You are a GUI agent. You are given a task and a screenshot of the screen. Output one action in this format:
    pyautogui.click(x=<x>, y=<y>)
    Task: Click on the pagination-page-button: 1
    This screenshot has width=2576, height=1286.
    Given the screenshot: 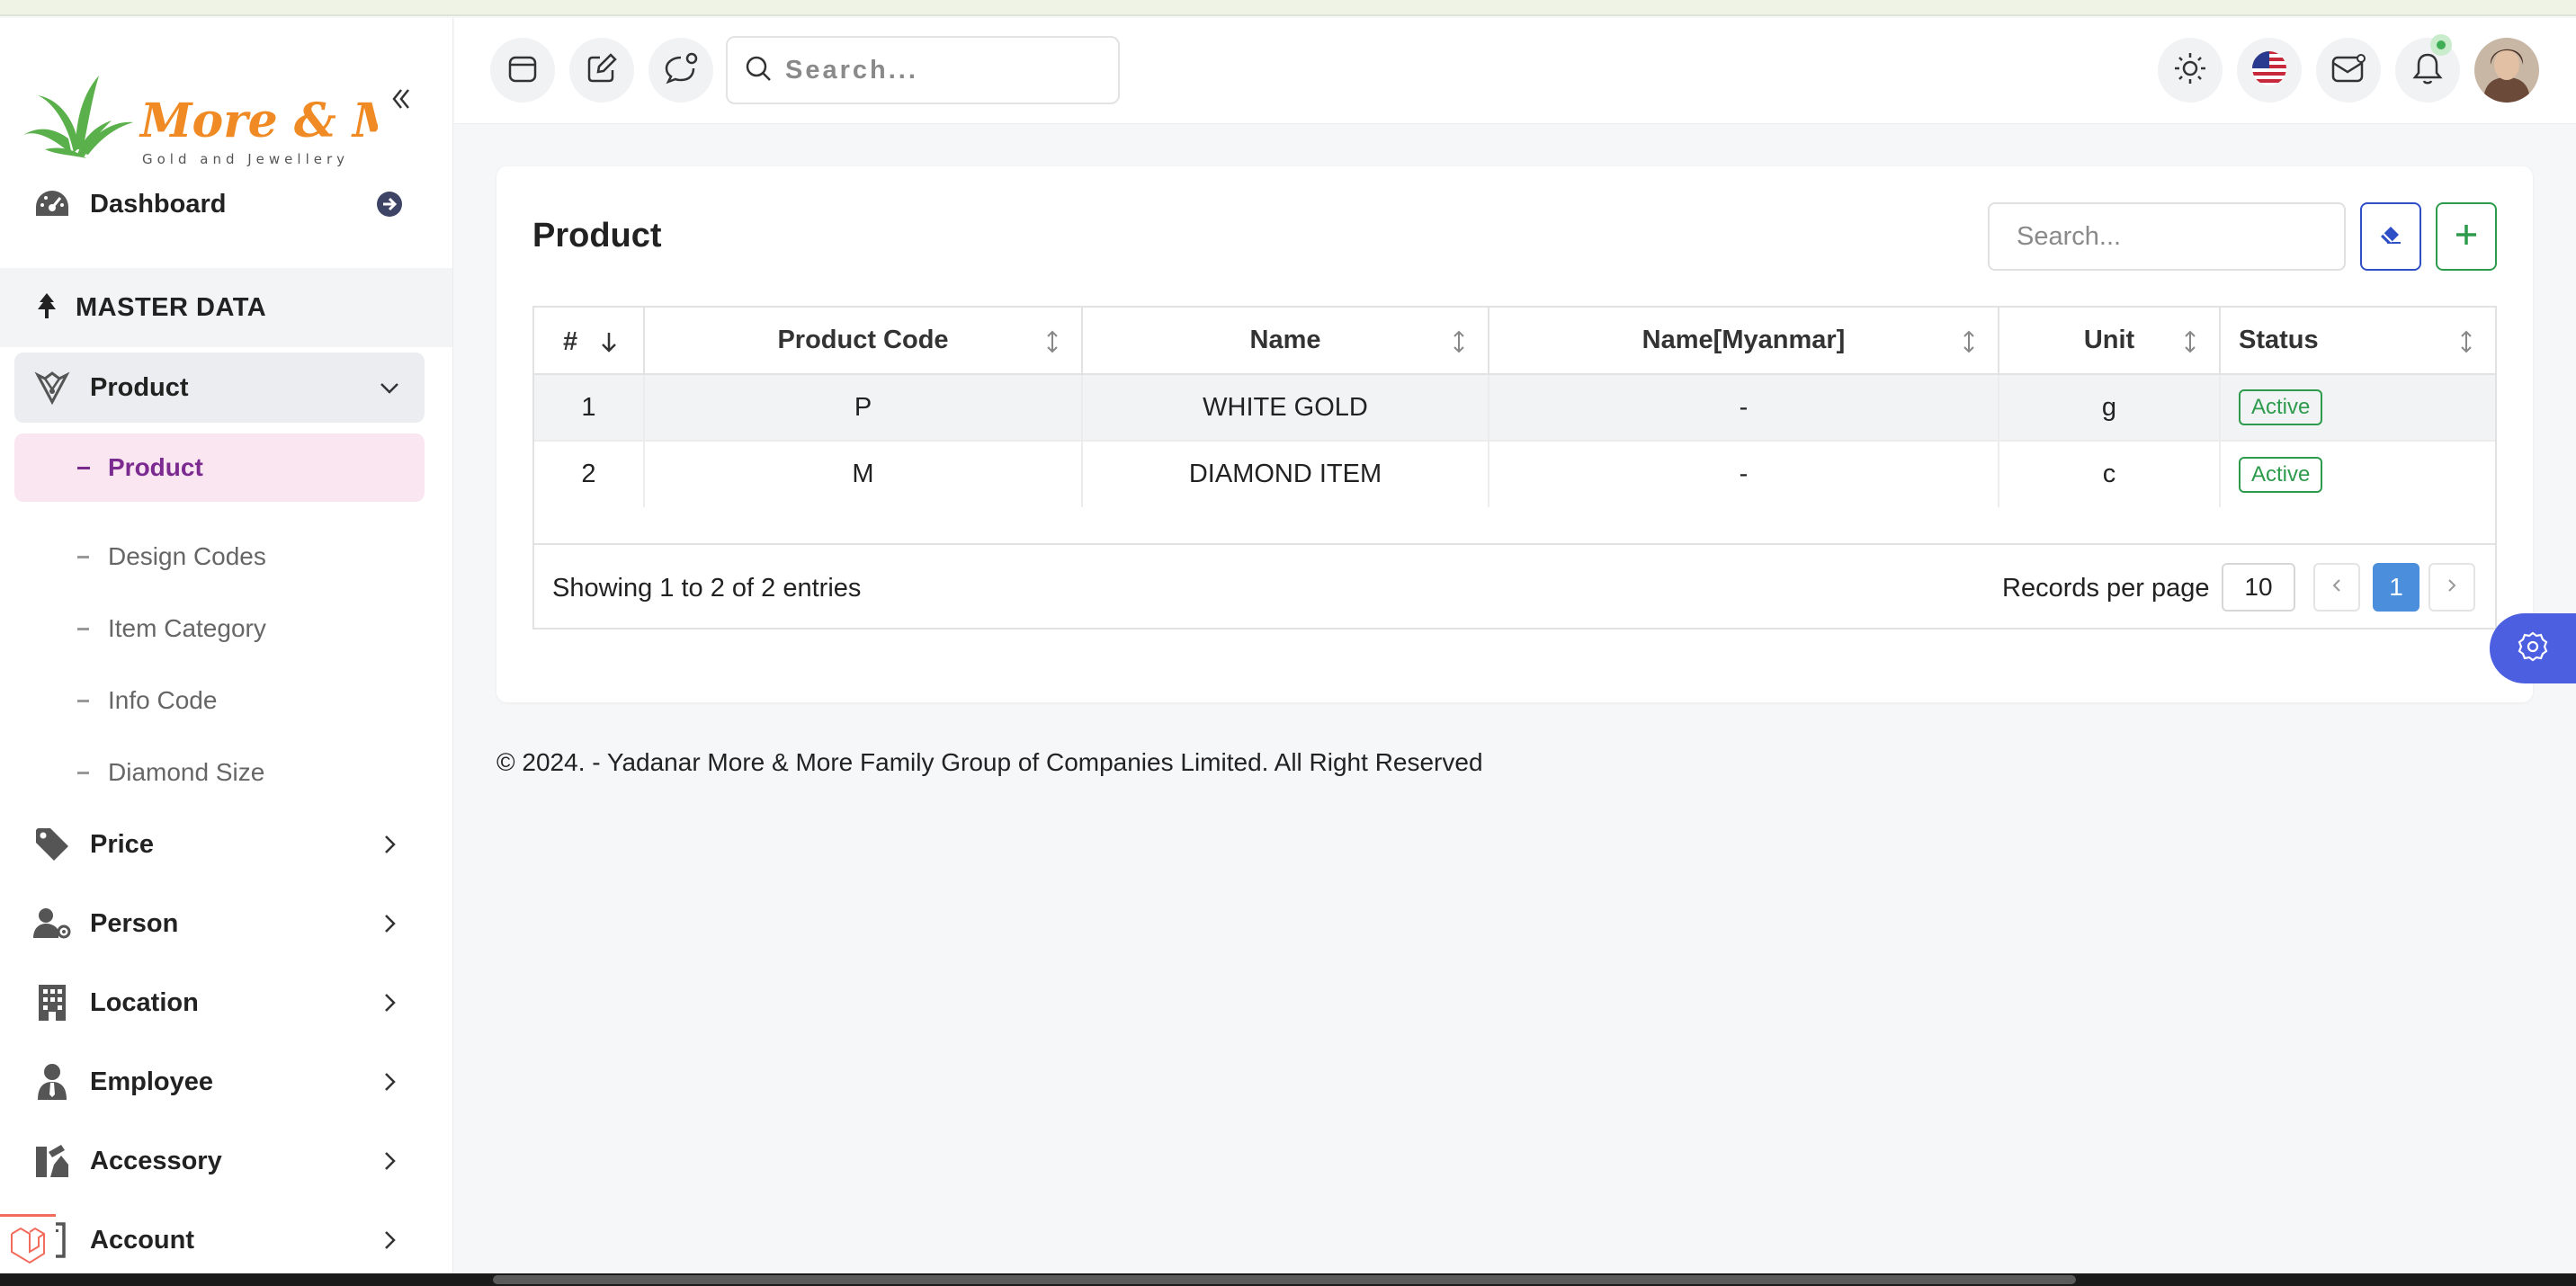 What is the action you would take?
    pyautogui.click(x=2396, y=587)
    